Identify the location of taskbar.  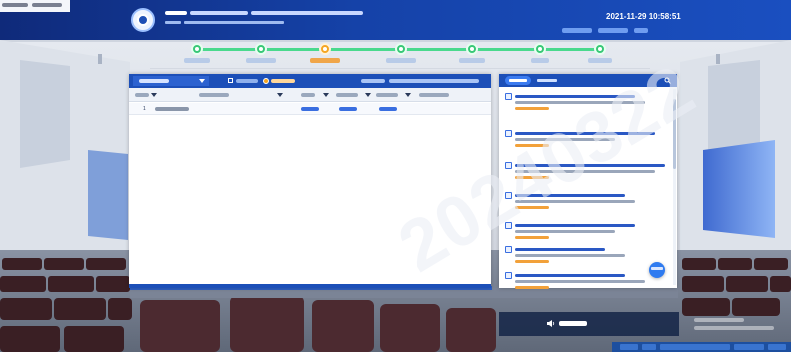
(701, 347).